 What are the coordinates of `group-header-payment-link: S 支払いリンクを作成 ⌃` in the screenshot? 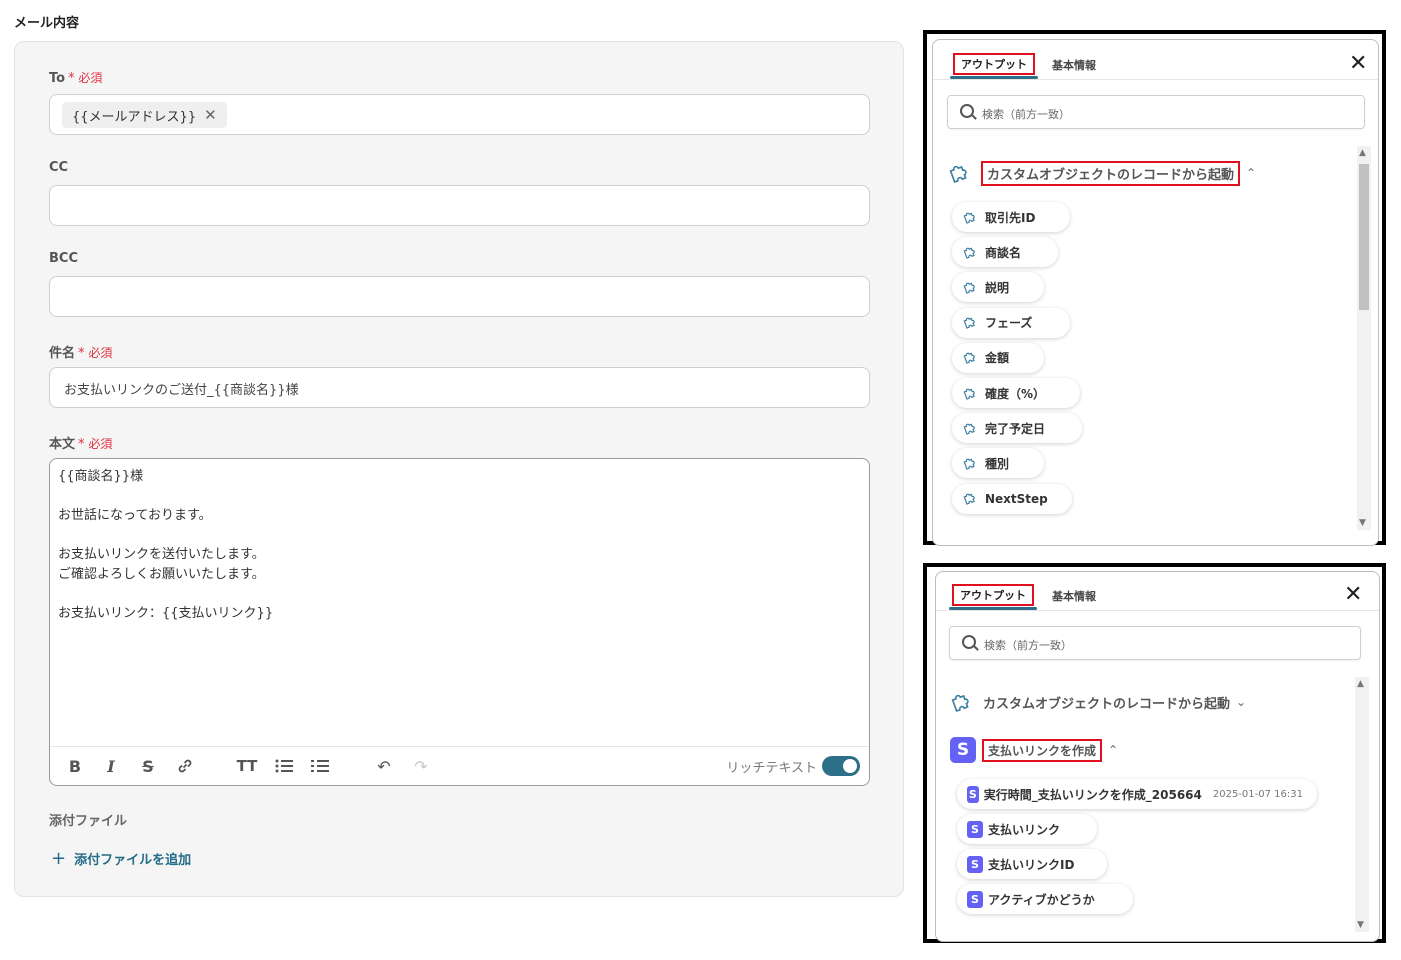 It's located at (1034, 750).